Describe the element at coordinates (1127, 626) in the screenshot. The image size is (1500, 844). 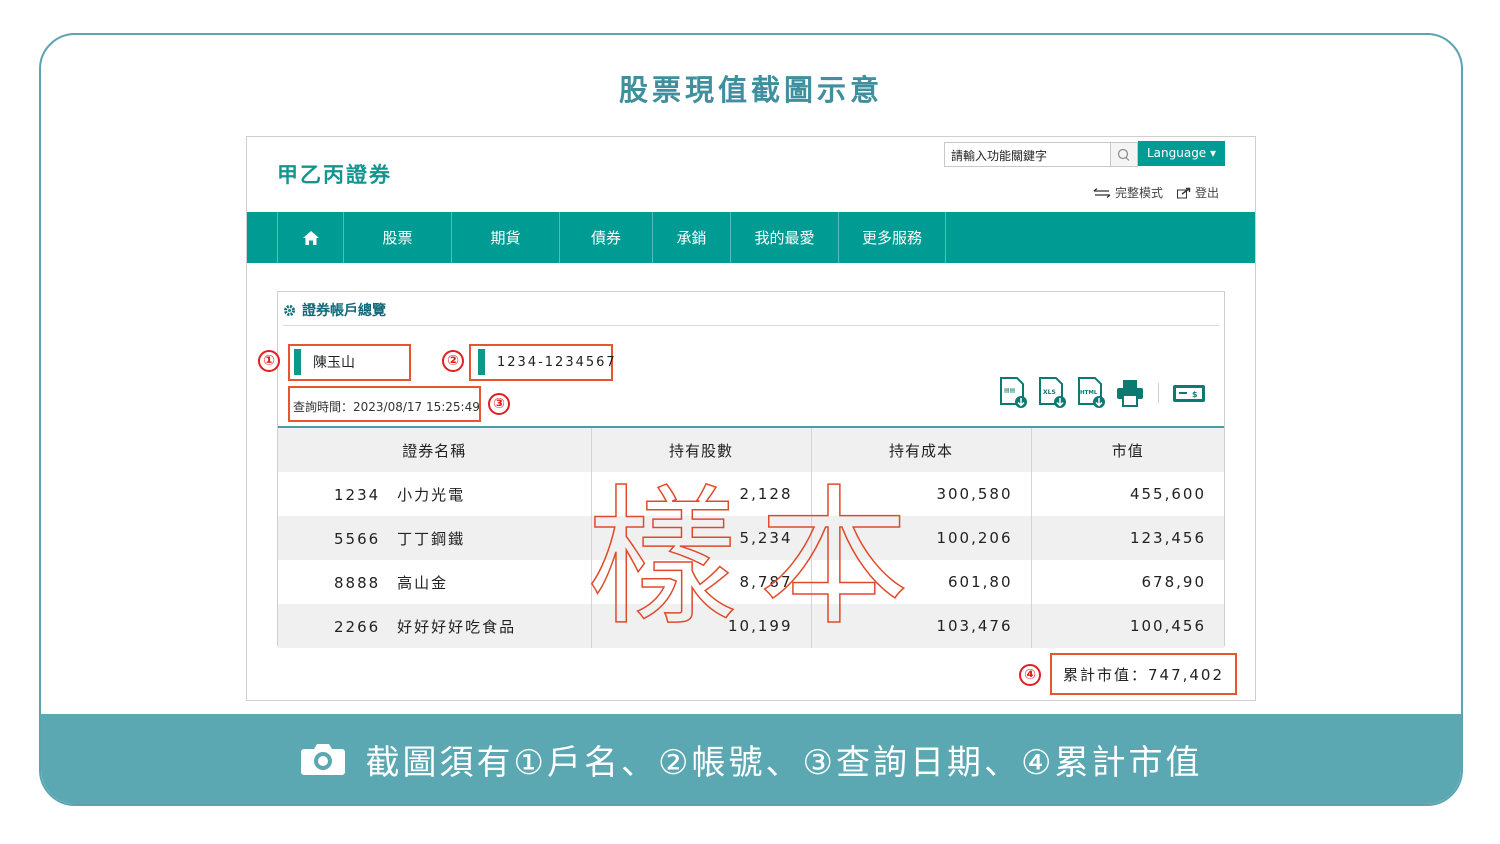
I see `cell-value: 100,456` at that location.